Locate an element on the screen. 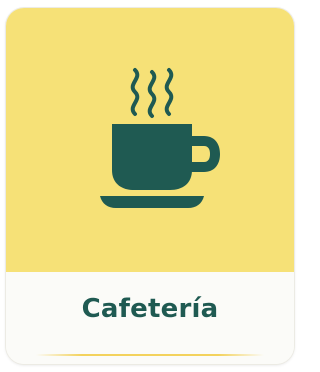  label-underline is located at coordinates (150, 355).